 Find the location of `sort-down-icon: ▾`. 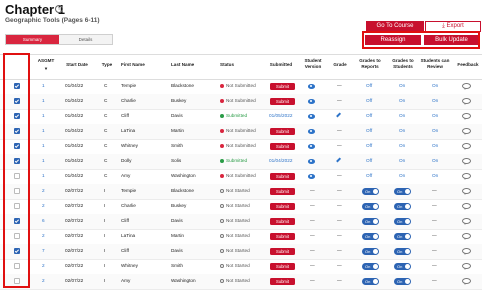

sort-down-icon: ▾ is located at coordinates (46, 69).